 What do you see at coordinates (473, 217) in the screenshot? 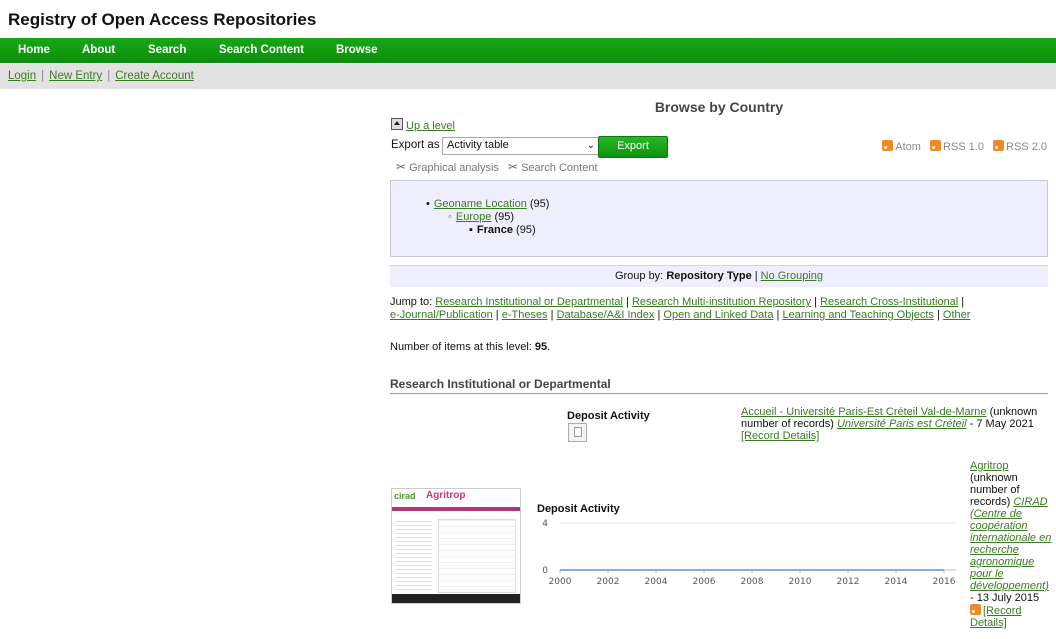
I see `europe-link: Europe` at bounding box center [473, 217].